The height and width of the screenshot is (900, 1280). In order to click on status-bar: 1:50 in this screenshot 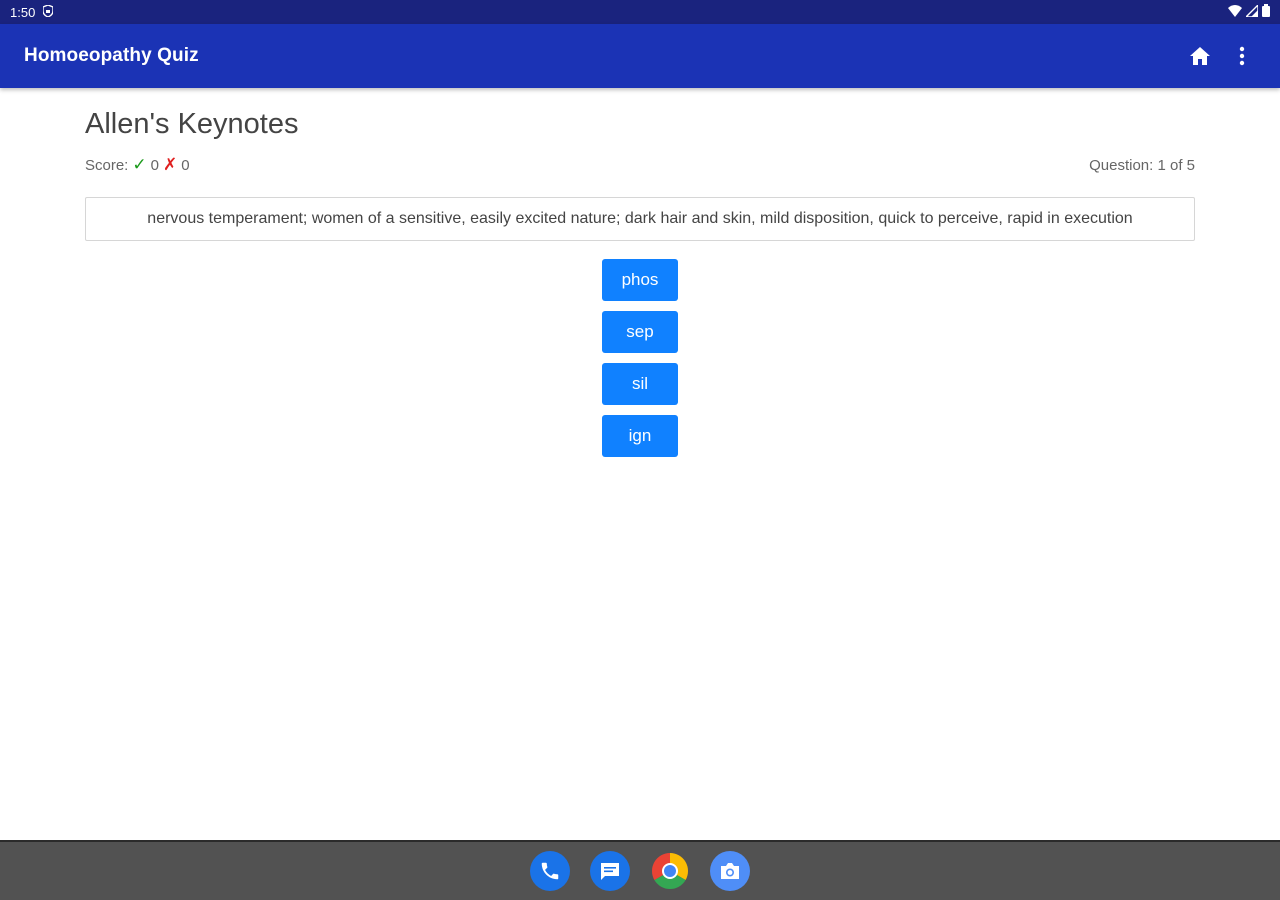, I will do `click(640, 12)`.